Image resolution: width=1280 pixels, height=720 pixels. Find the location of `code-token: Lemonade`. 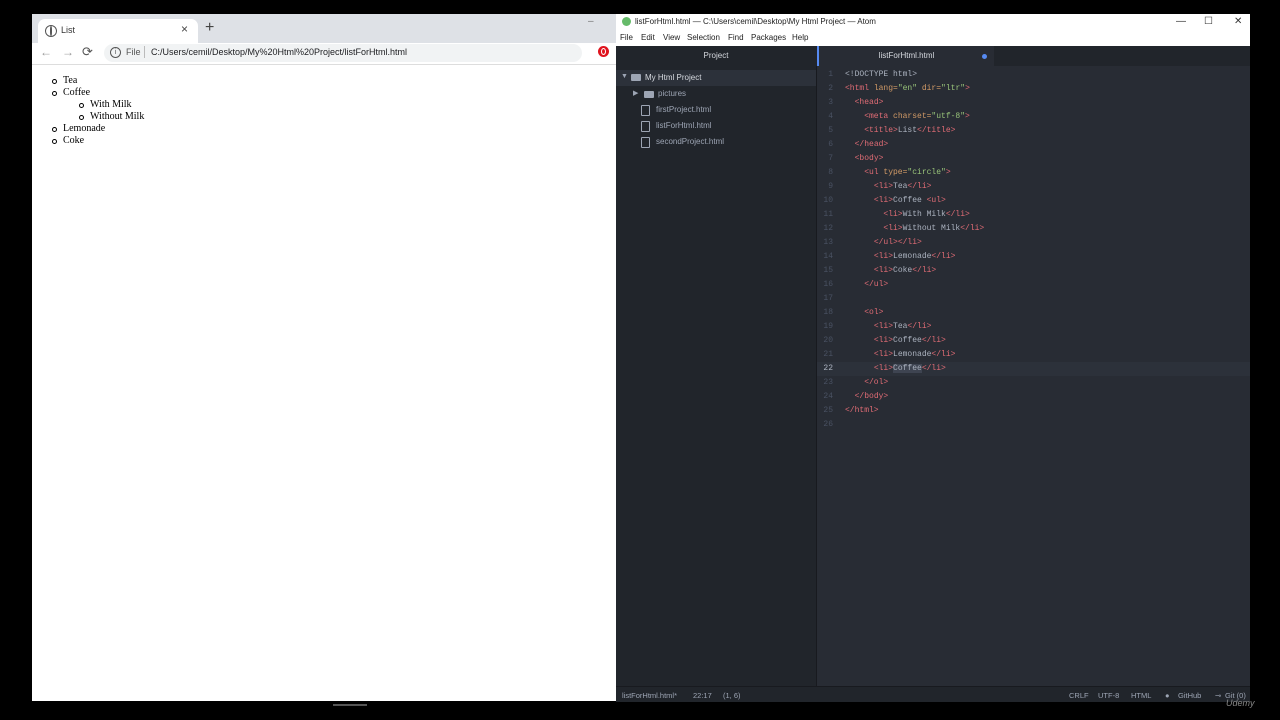

code-token: Lemonade is located at coordinates (912, 256).